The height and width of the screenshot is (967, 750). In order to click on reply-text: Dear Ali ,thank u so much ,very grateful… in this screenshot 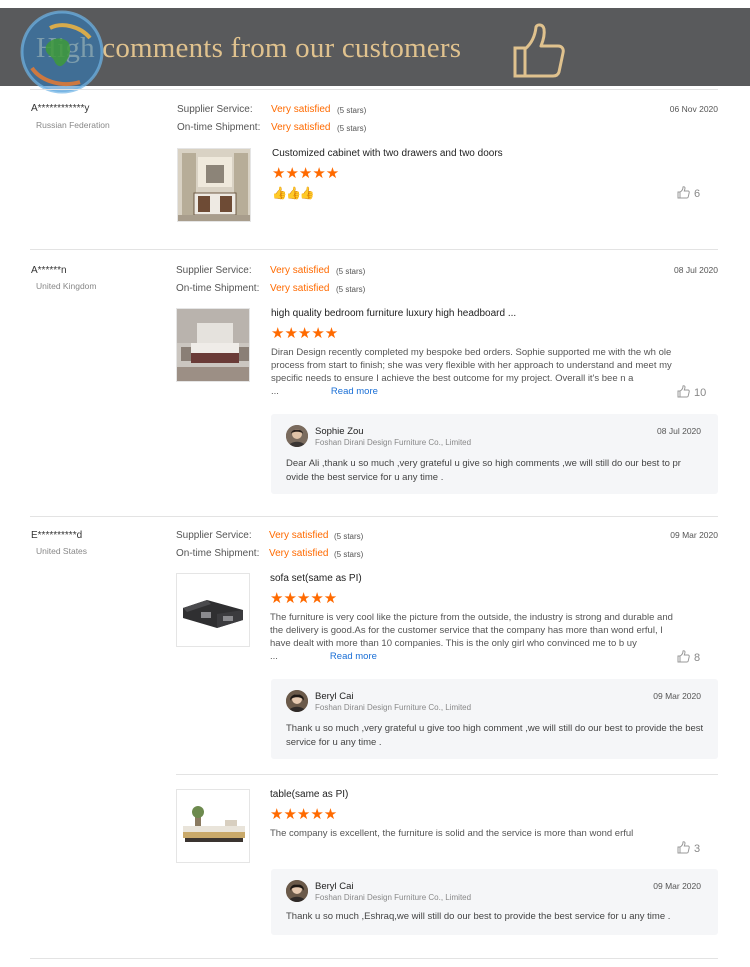, I will do `click(483, 470)`.